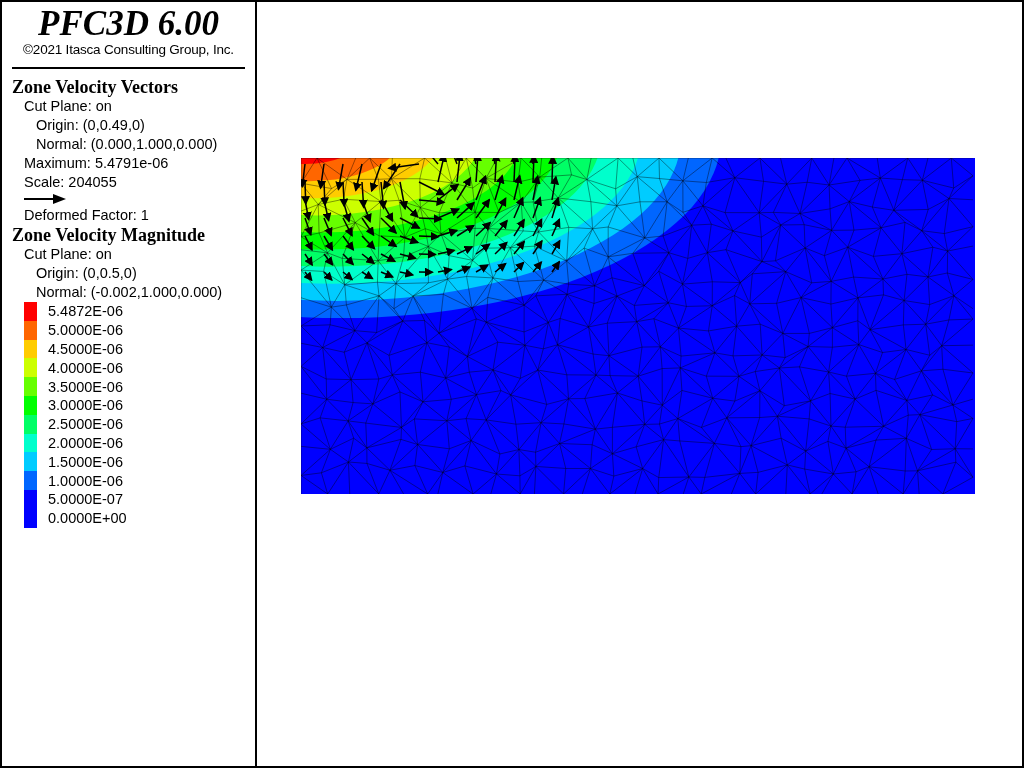 The height and width of the screenshot is (768, 1024). I want to click on legend-value: 5.0000E-07, so click(85, 499).